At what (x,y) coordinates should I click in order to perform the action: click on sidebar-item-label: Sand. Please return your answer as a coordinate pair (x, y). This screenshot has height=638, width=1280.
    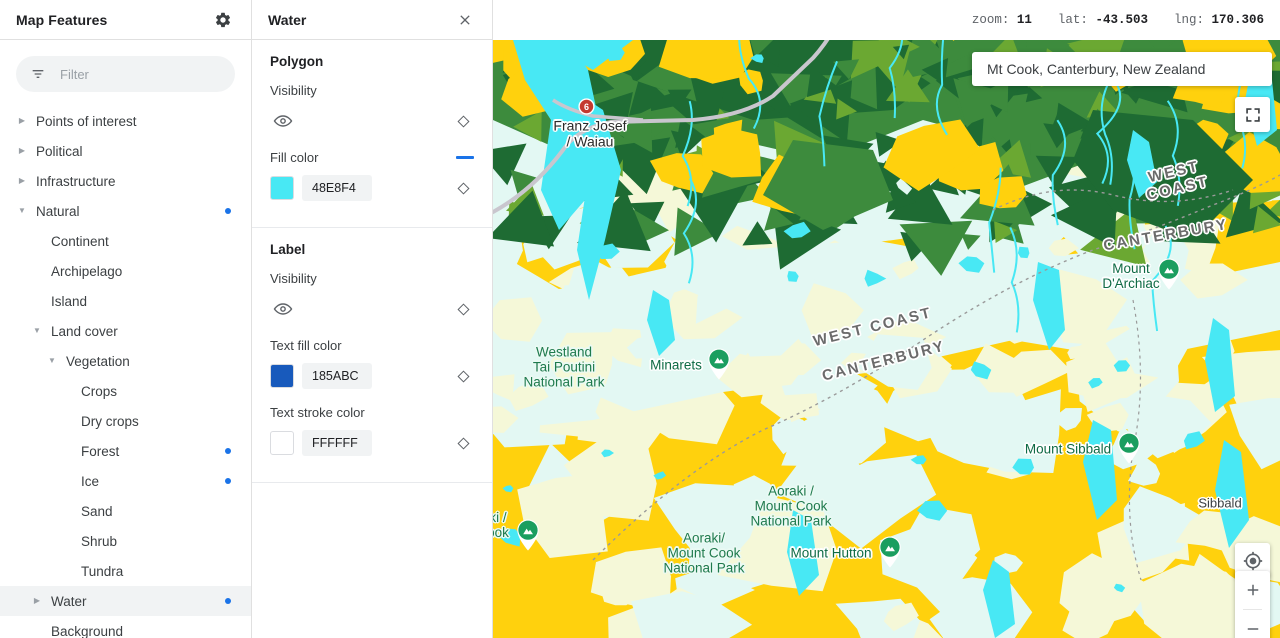
    Looking at the image, I should click on (97, 511).